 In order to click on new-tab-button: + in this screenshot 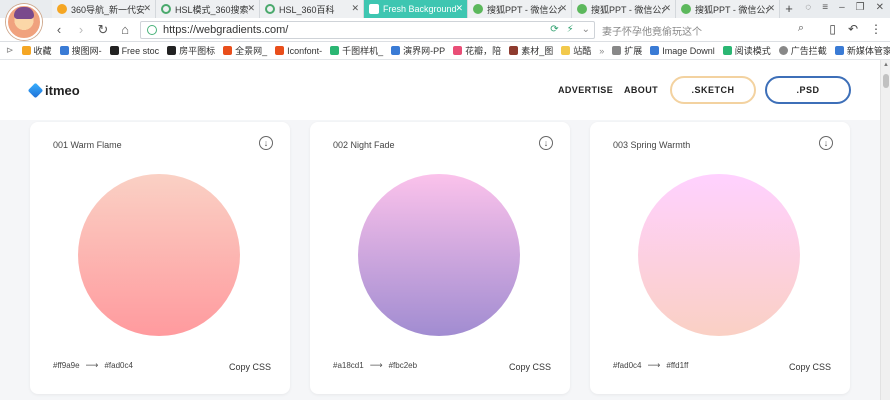, I will do `click(789, 9)`.